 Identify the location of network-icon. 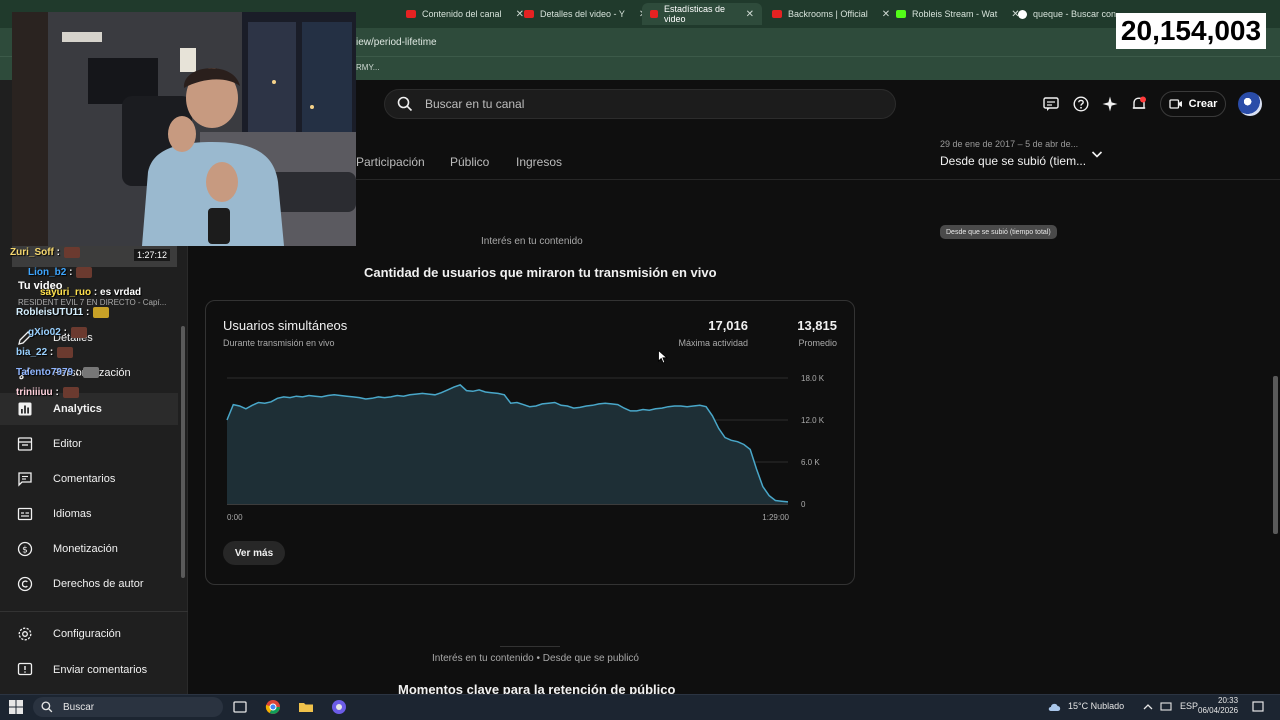
(1166, 707).